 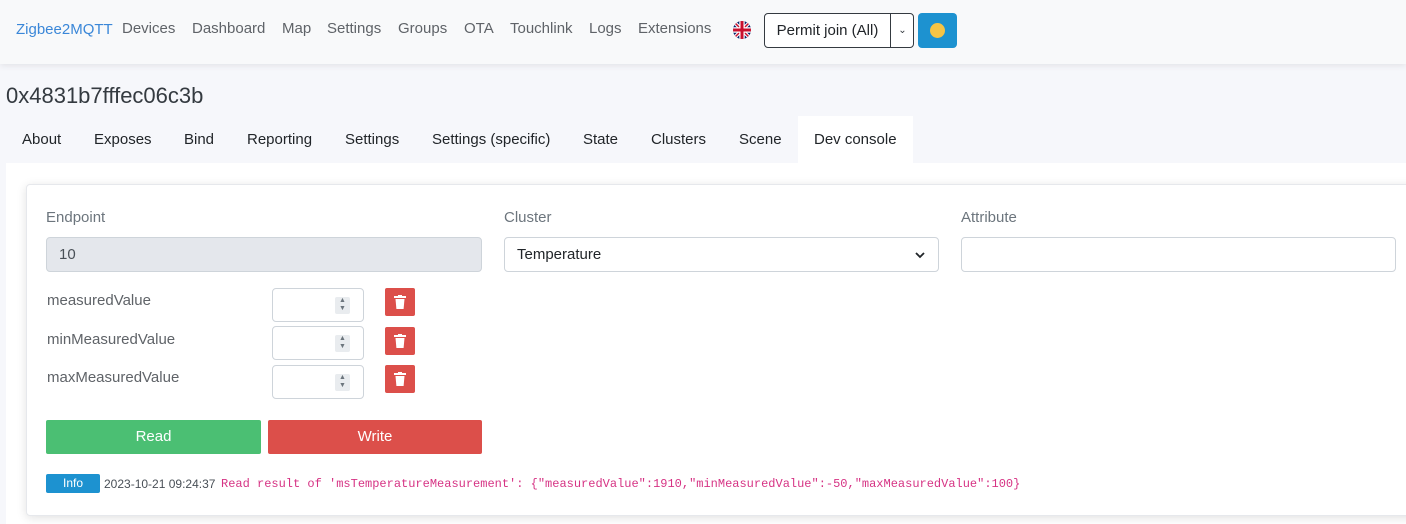 I want to click on permit-join-dropdown-toggle: ⌄, so click(x=902, y=30).